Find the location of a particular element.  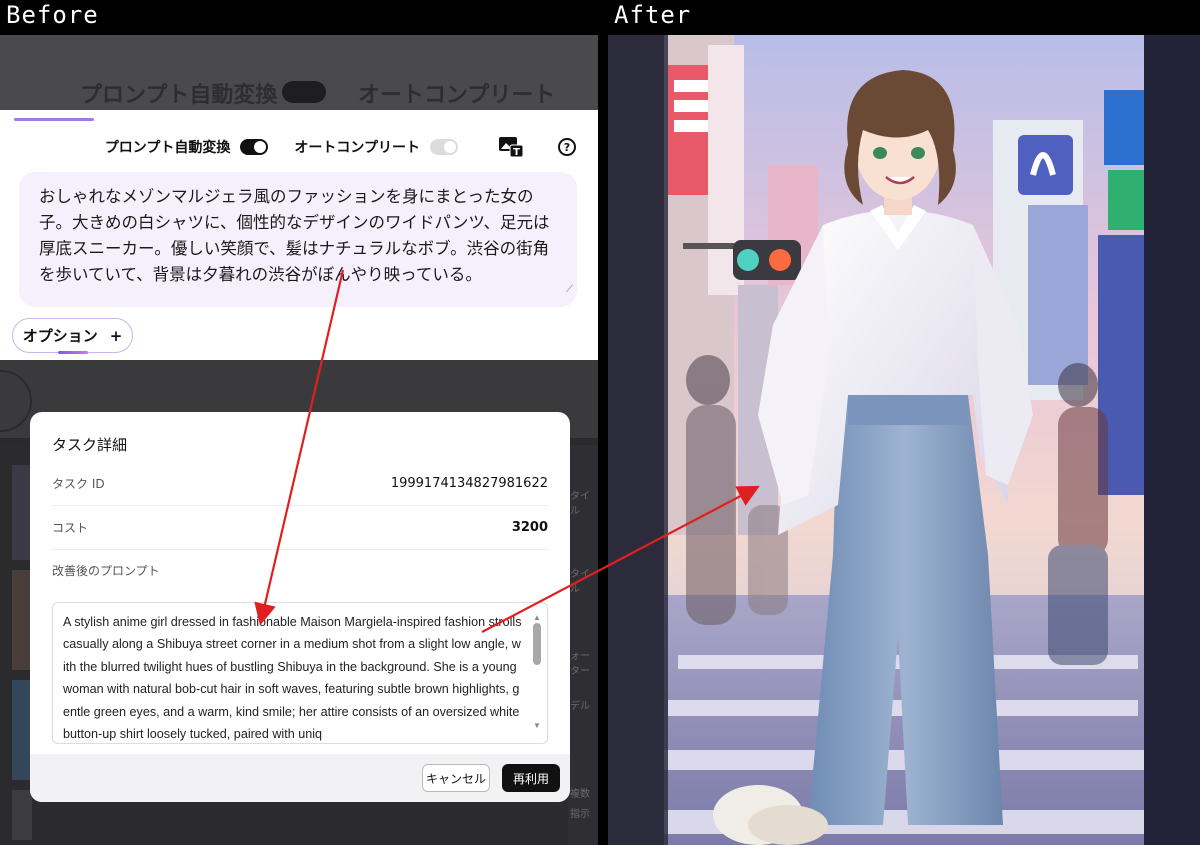

side-strip-text: 複数 is located at coordinates (580, 794).